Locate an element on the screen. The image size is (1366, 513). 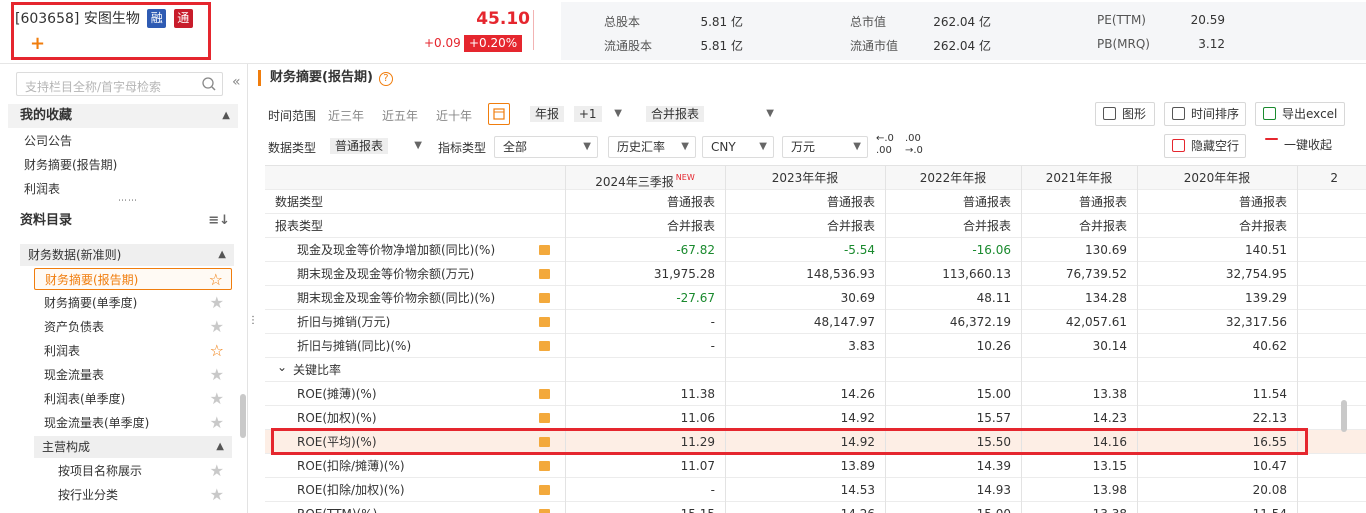
table-row: 报表类型 合并报表 合并报表 合并报表 合并报表 合并报表 is located at coordinates (815, 226).